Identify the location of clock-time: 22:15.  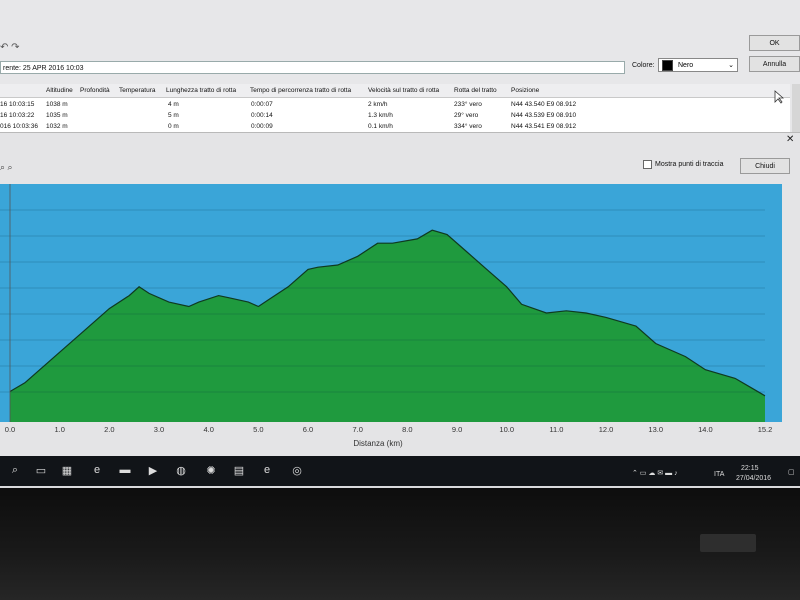
(750, 468).